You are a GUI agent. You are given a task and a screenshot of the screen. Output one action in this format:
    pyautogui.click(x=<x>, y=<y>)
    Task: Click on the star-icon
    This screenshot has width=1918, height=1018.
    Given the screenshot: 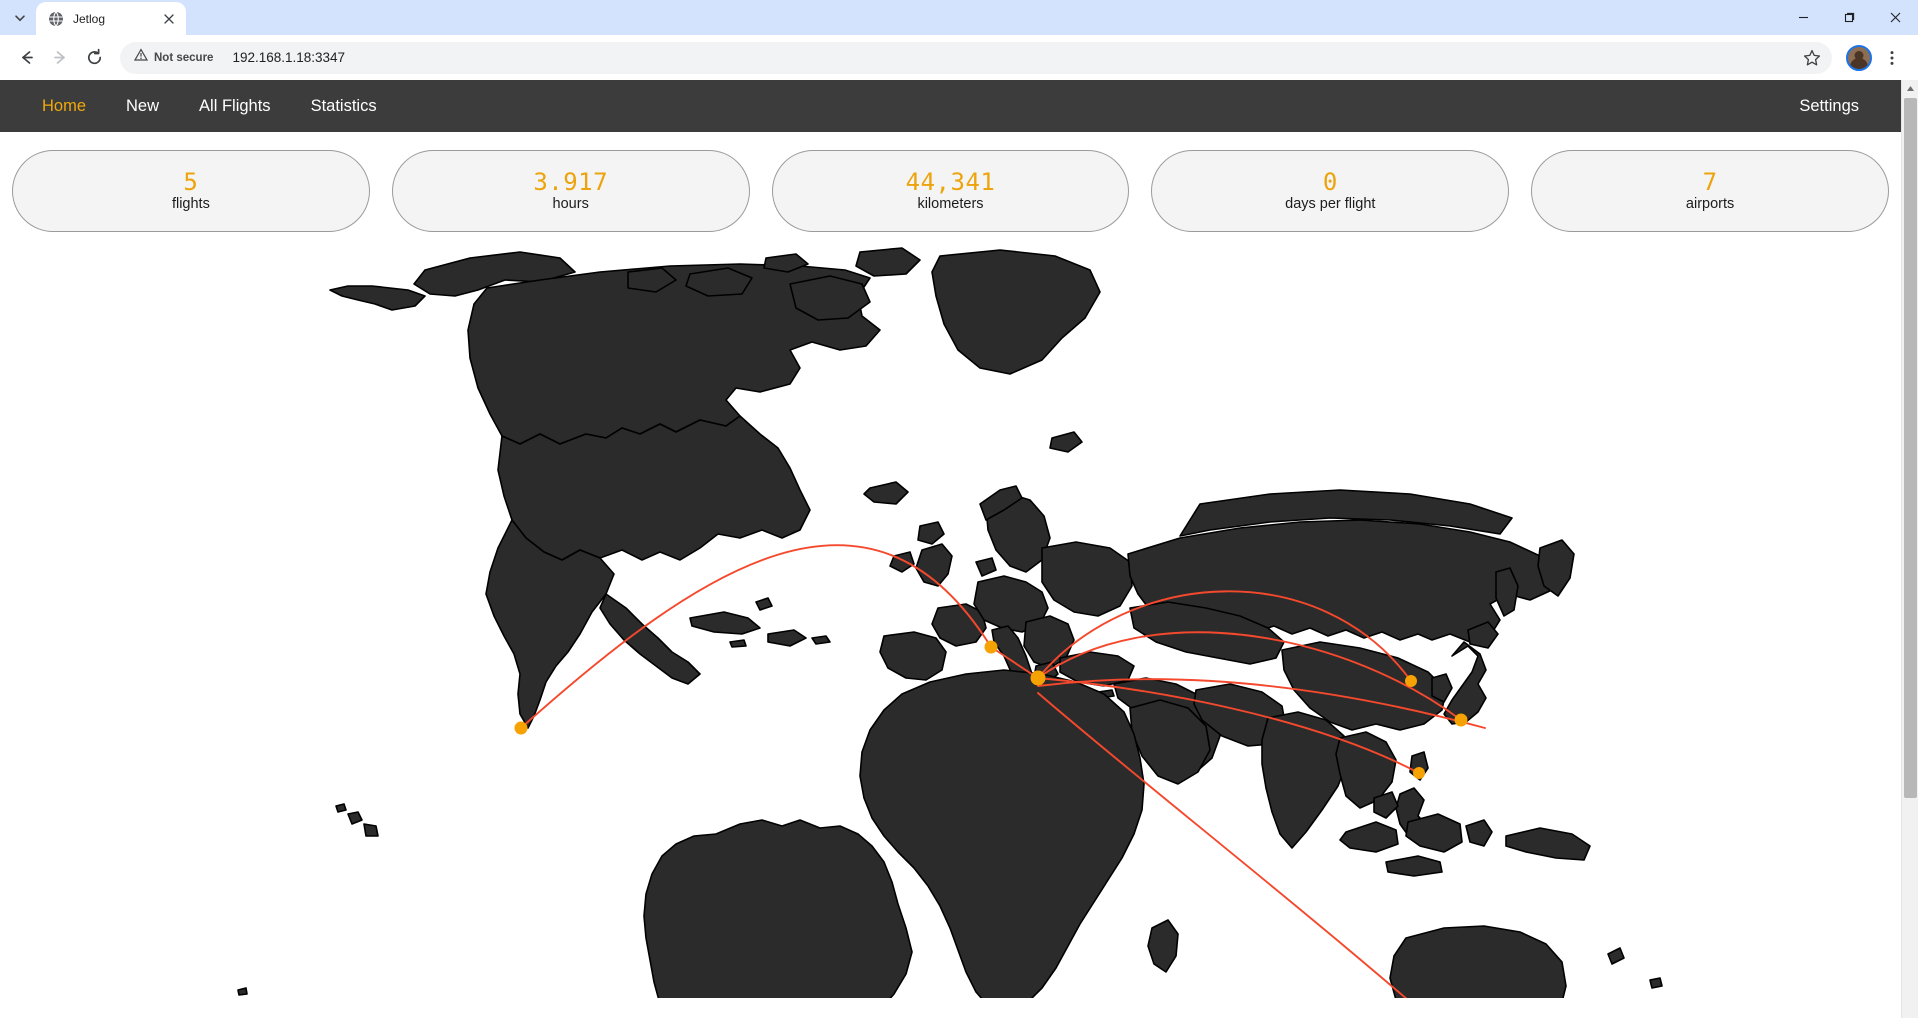 What is the action you would take?
    pyautogui.click(x=1812, y=58)
    